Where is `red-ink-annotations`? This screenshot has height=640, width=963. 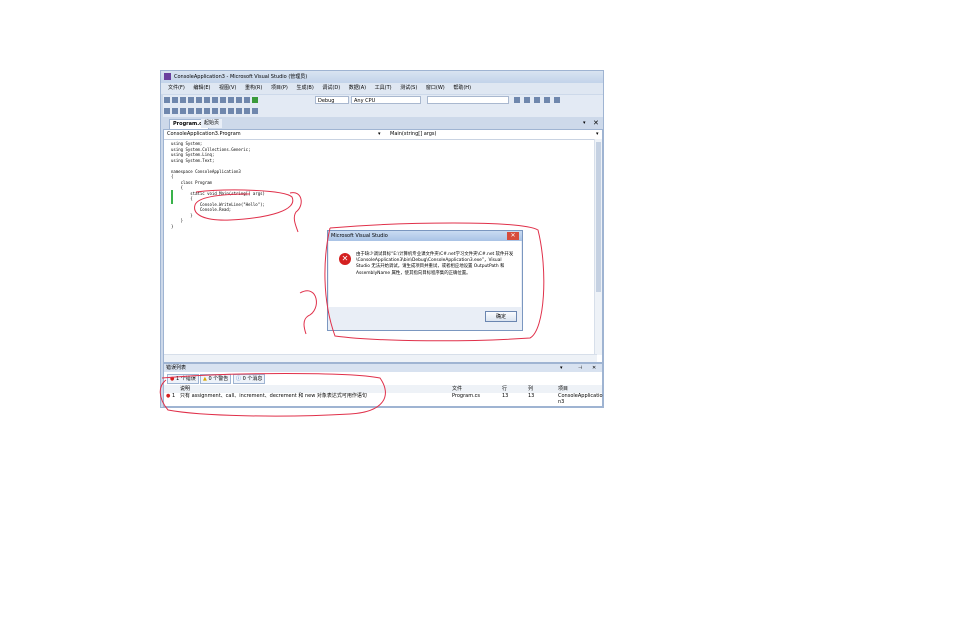 red-ink-annotations is located at coordinates (352, 303).